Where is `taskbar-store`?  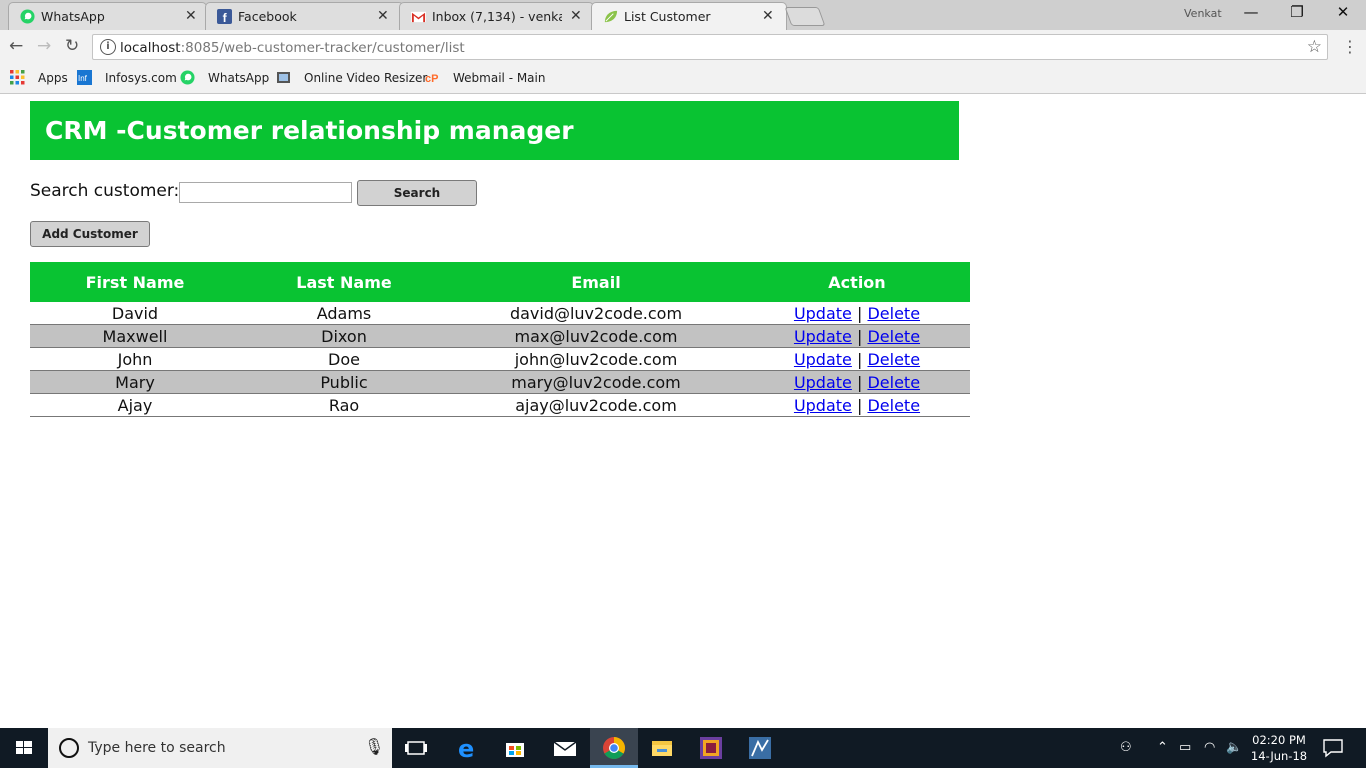 taskbar-store is located at coordinates (515, 748).